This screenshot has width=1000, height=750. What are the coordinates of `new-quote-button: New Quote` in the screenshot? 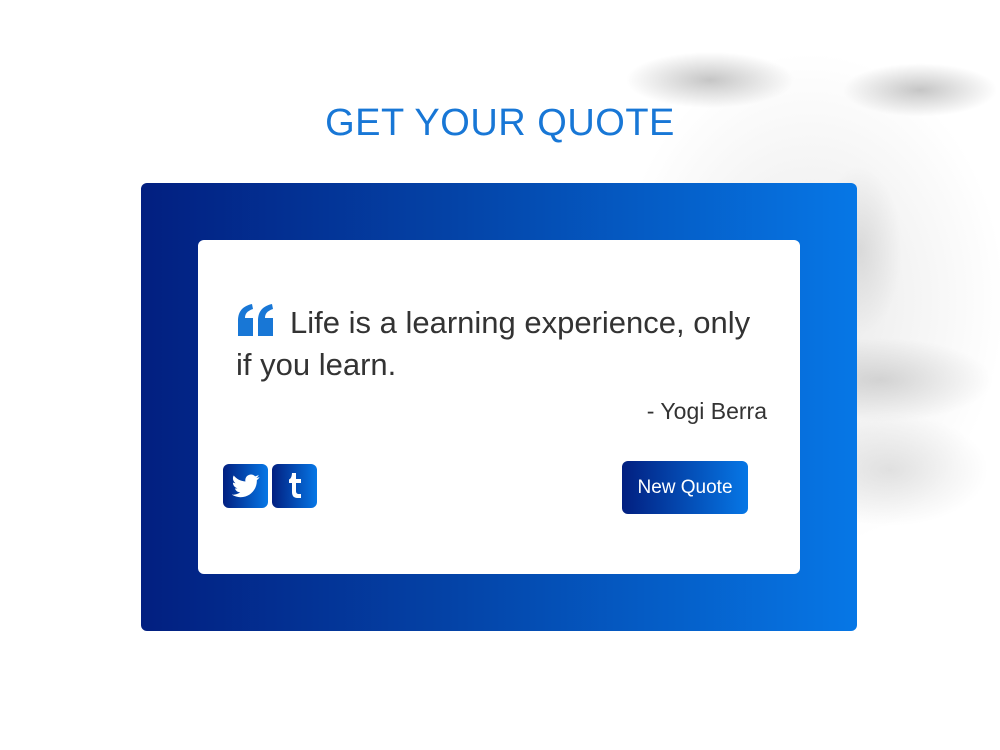 It's located at (685, 487).